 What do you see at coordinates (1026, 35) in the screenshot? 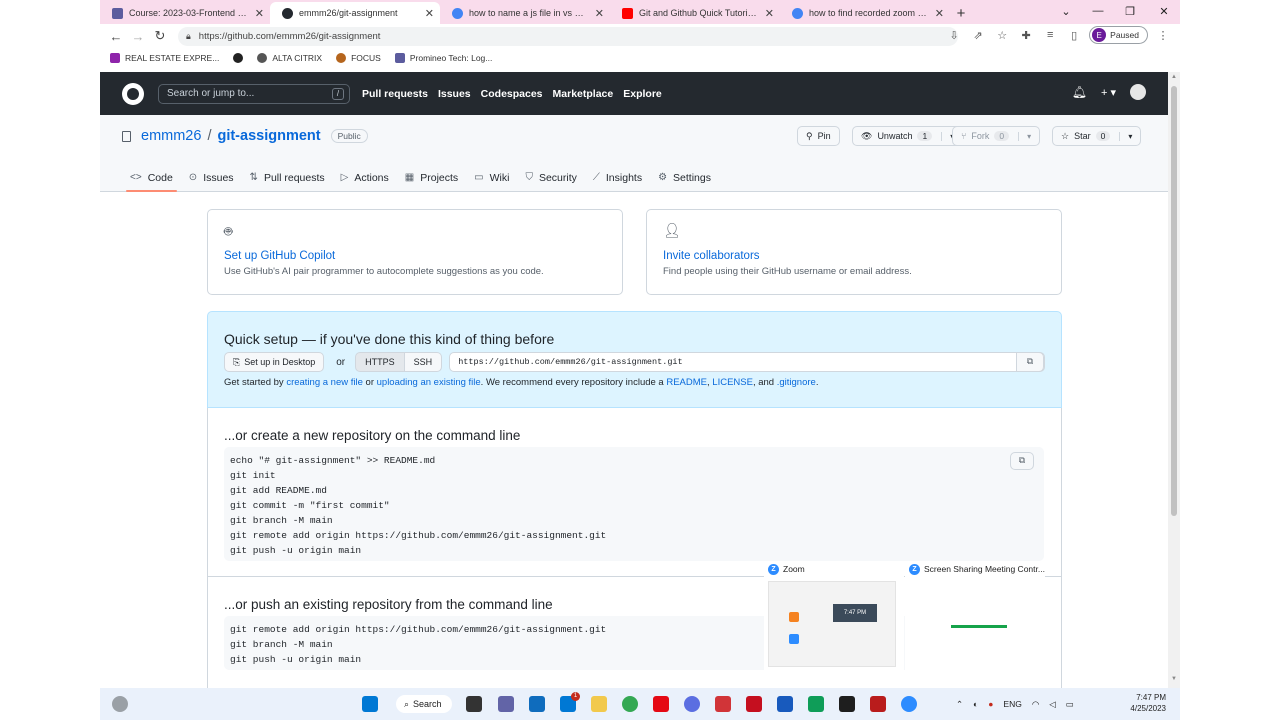
I see `extensions-icon: ✚` at bounding box center [1026, 35].